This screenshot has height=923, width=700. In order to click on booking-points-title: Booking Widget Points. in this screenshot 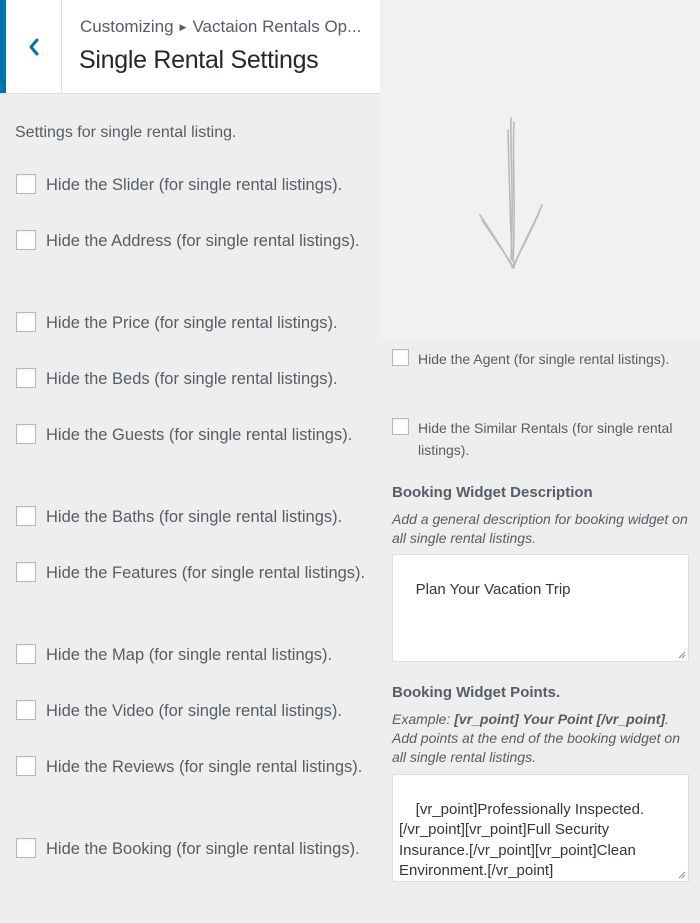, I will do `click(476, 692)`.